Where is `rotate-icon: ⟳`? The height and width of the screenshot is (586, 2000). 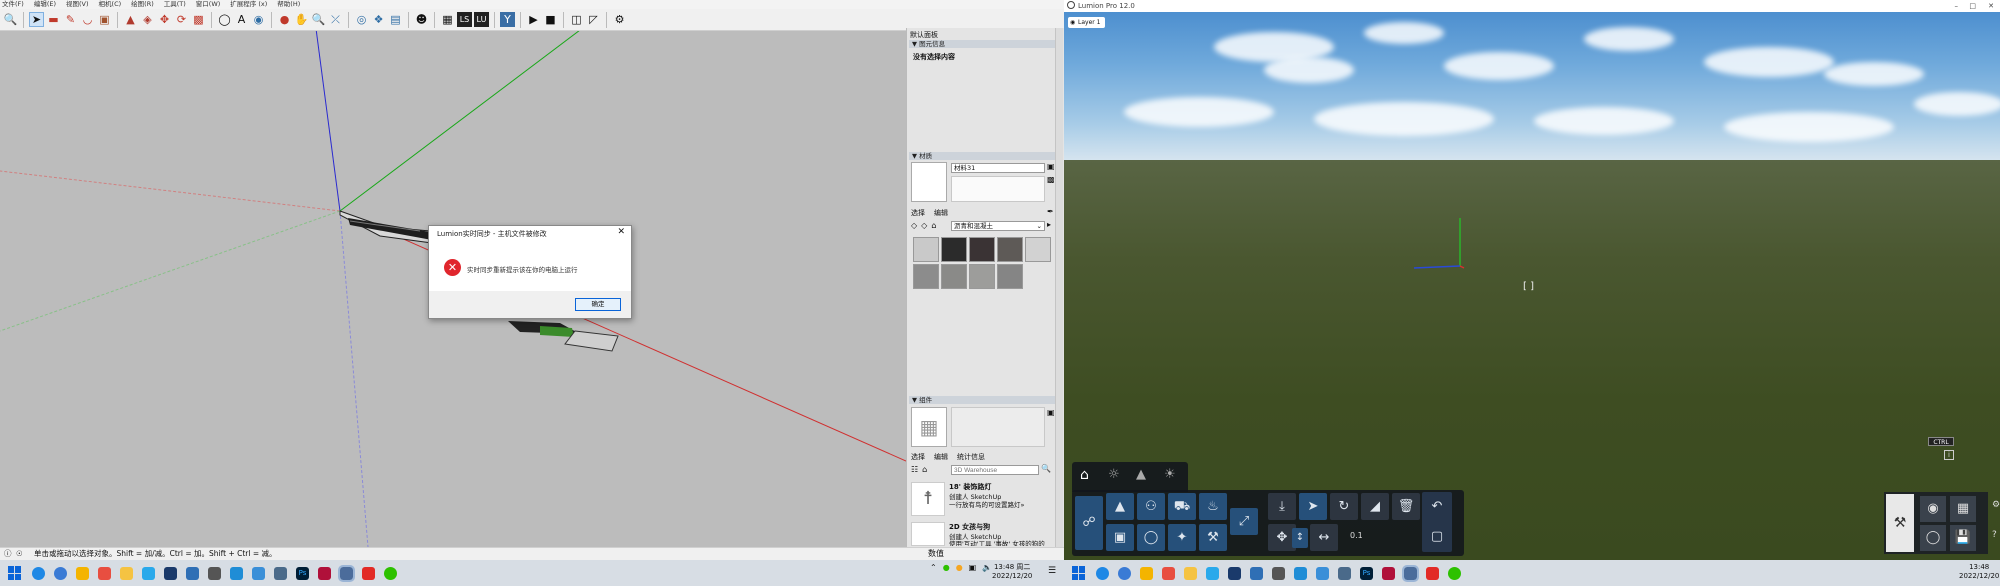 rotate-icon: ⟳ is located at coordinates (181, 19).